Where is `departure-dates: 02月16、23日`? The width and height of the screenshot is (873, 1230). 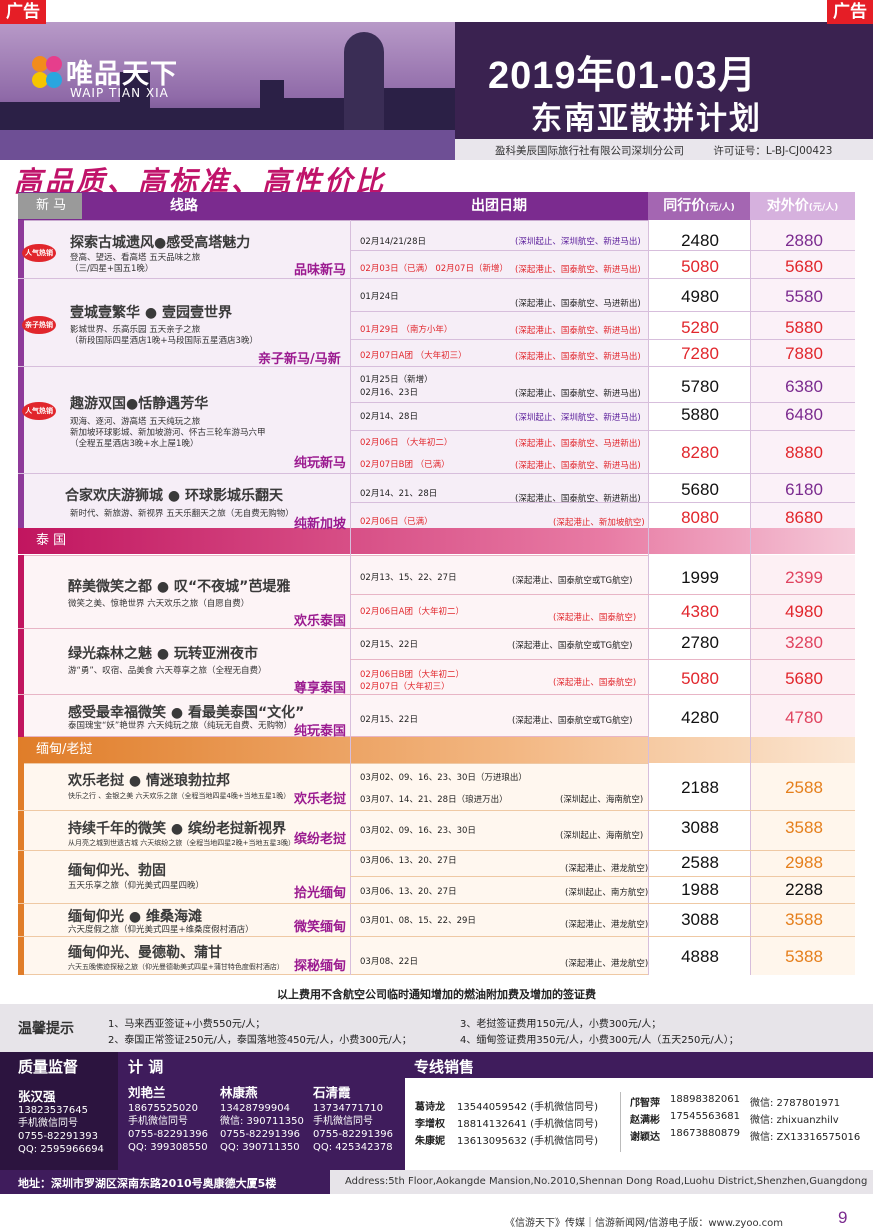
departure-dates: 02月16、23日 is located at coordinates (389, 393).